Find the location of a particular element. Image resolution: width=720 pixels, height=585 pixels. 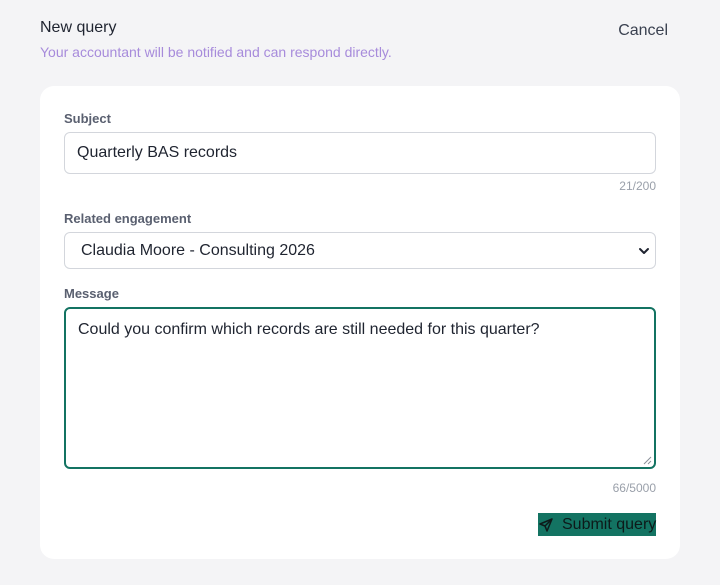

subject-input: Quarterly BAS records is located at coordinates (360, 153).